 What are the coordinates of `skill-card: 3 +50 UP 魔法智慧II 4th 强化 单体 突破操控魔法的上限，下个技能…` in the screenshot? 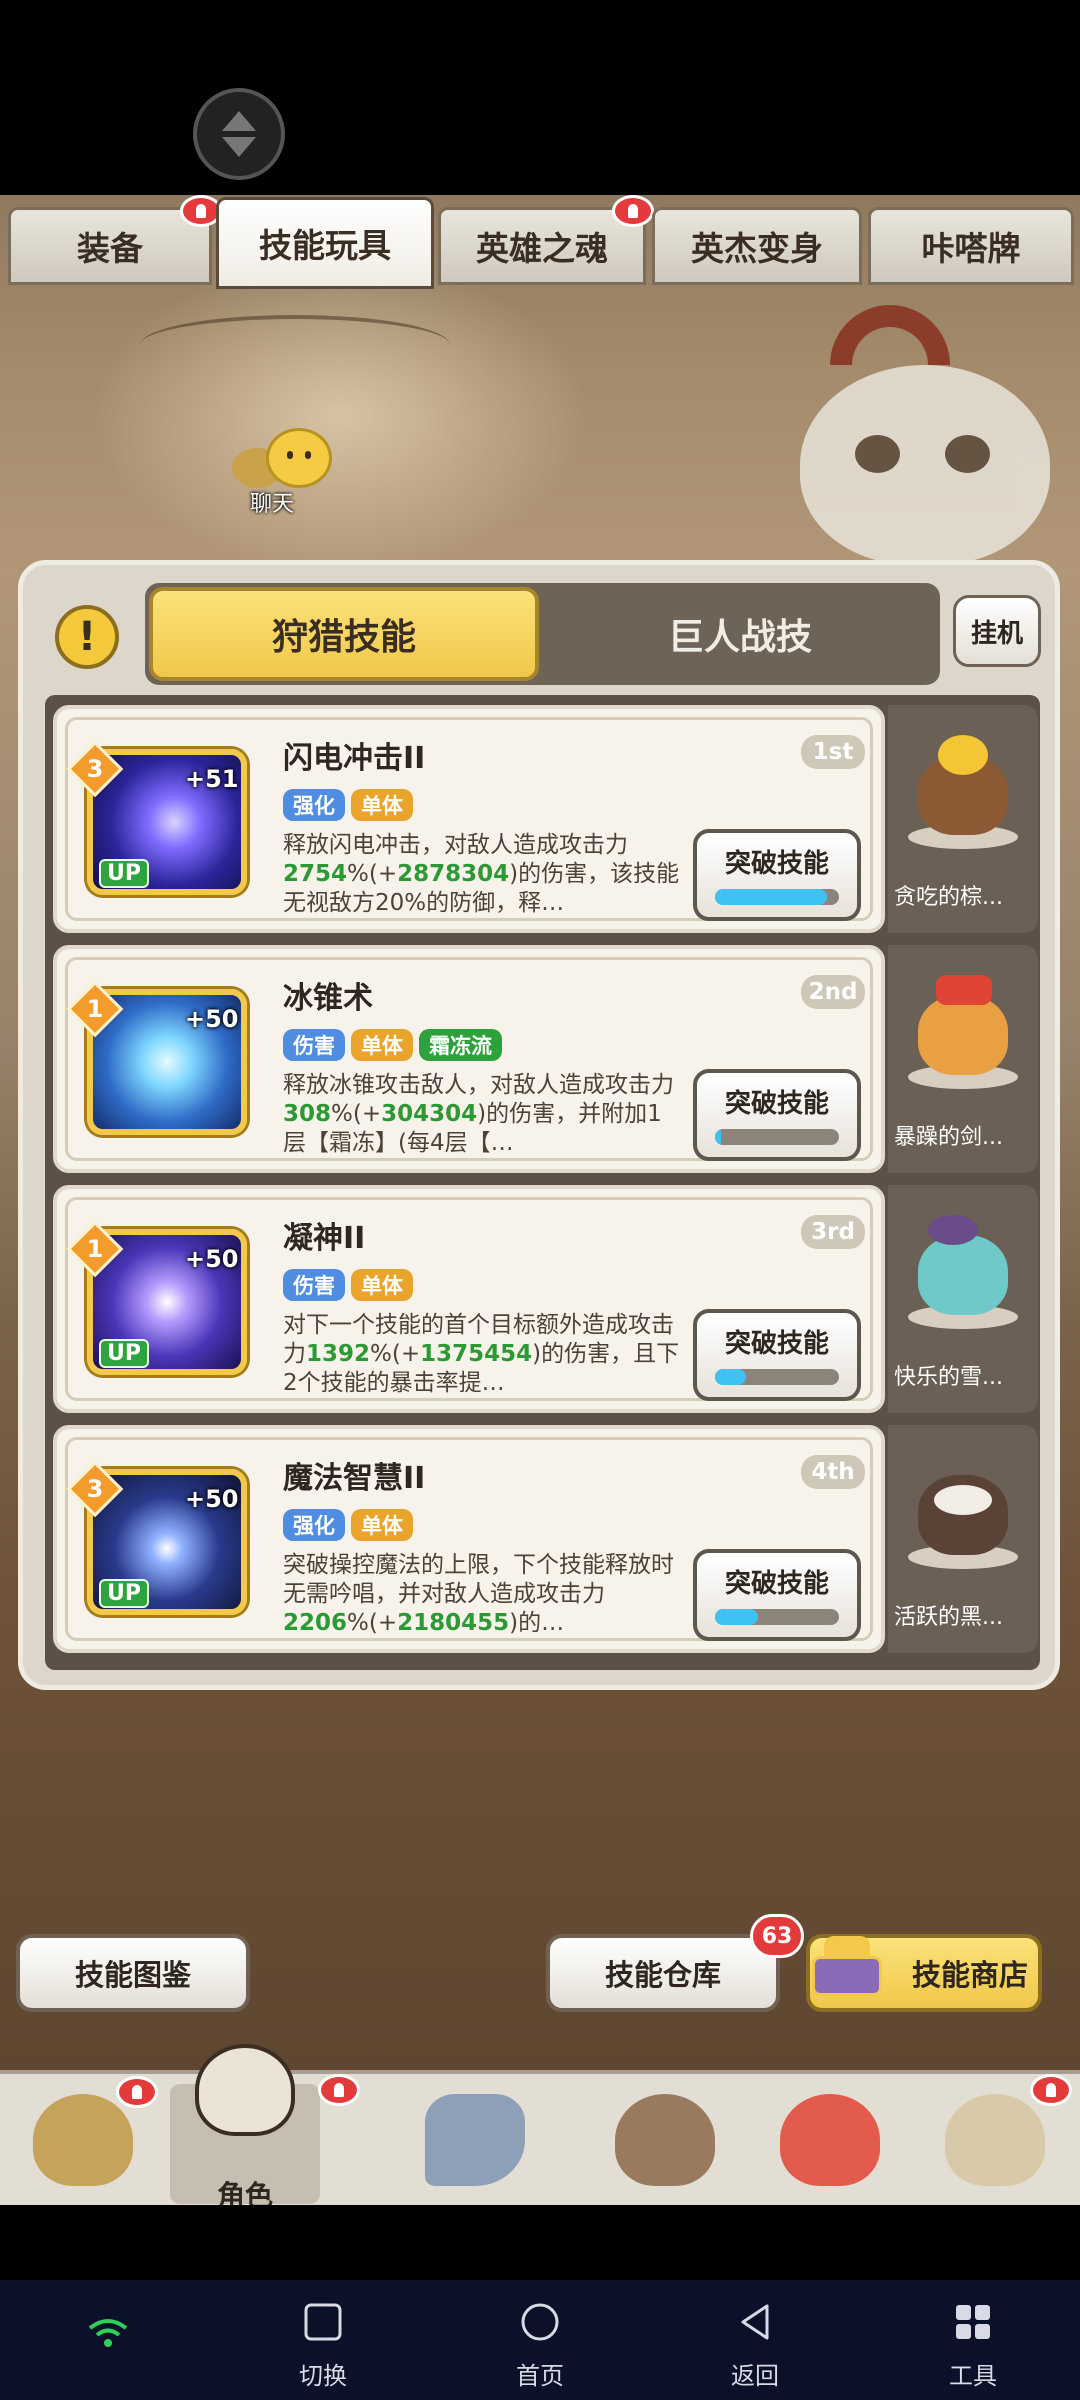 It's located at (469, 1539).